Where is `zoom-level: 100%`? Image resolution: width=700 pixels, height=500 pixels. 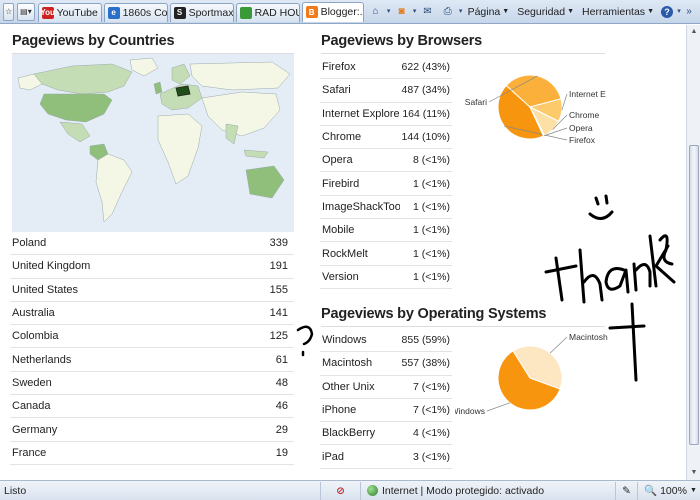 zoom-level: 100% is located at coordinates (673, 490).